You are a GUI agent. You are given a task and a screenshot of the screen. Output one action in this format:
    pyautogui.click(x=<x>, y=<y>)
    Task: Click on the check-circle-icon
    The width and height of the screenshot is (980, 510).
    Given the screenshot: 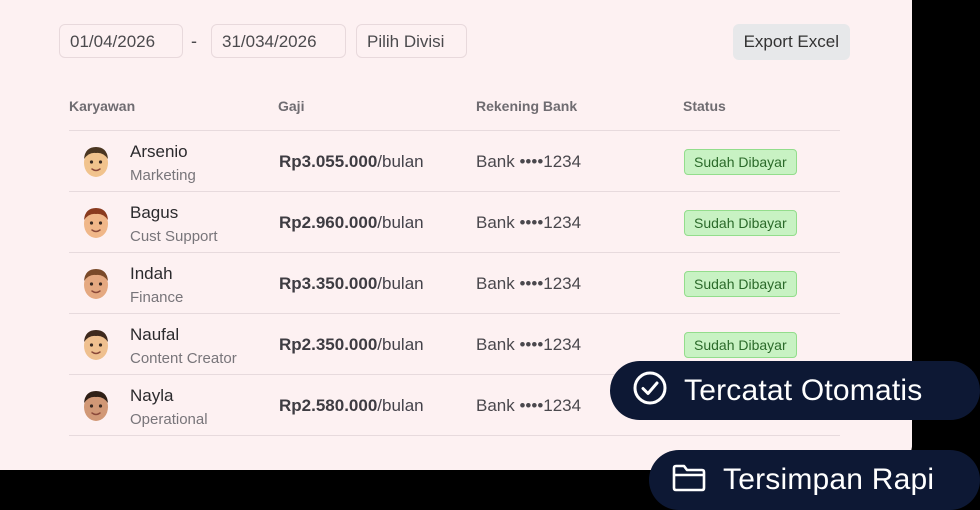 What is the action you would take?
    pyautogui.click(x=650, y=390)
    